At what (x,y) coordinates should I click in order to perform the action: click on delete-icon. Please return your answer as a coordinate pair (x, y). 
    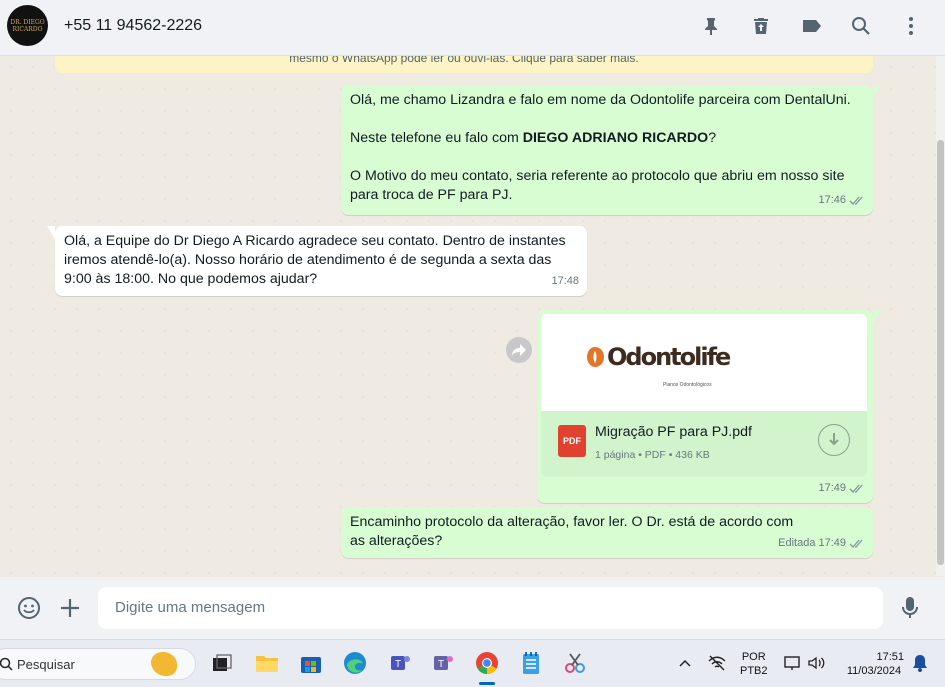
    Looking at the image, I should click on (761, 26).